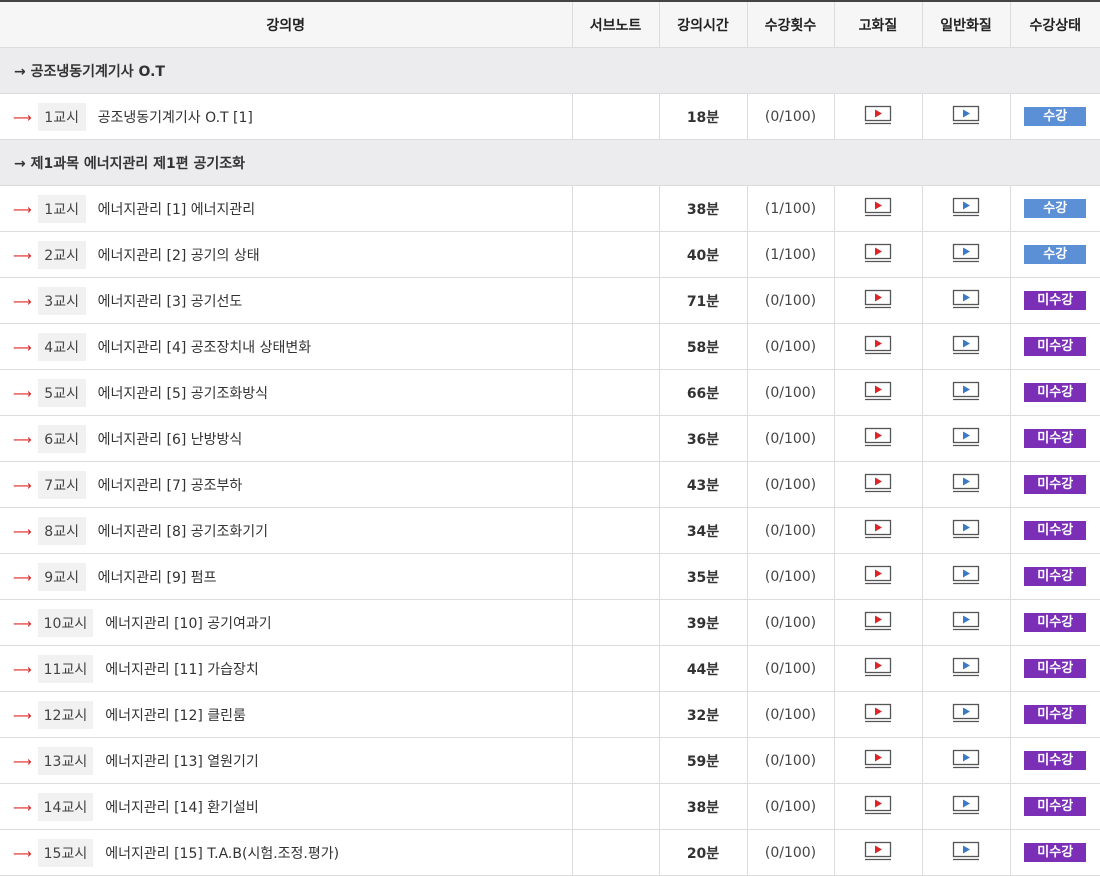  Describe the element at coordinates (183, 394) in the screenshot. I see `lecture-title: 에너지관리 [5] 공기조화방식` at that location.